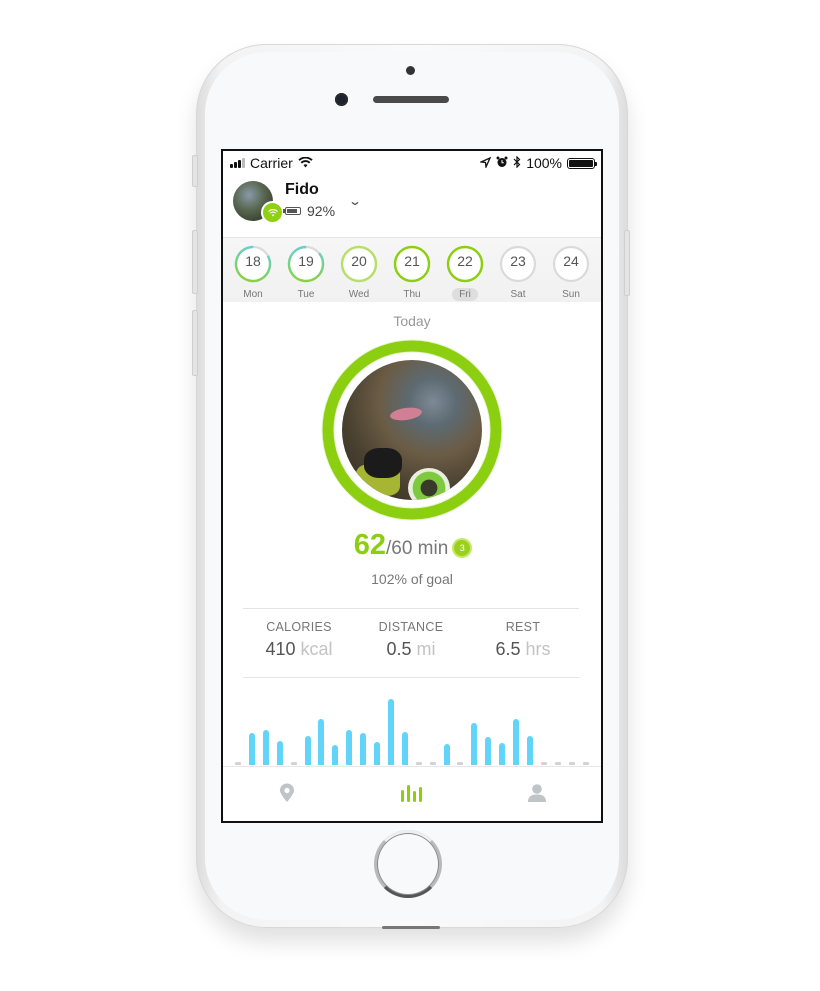 This screenshot has height=991, width=820. Describe the element at coordinates (341, 99) in the screenshot. I see `front-camera` at that location.